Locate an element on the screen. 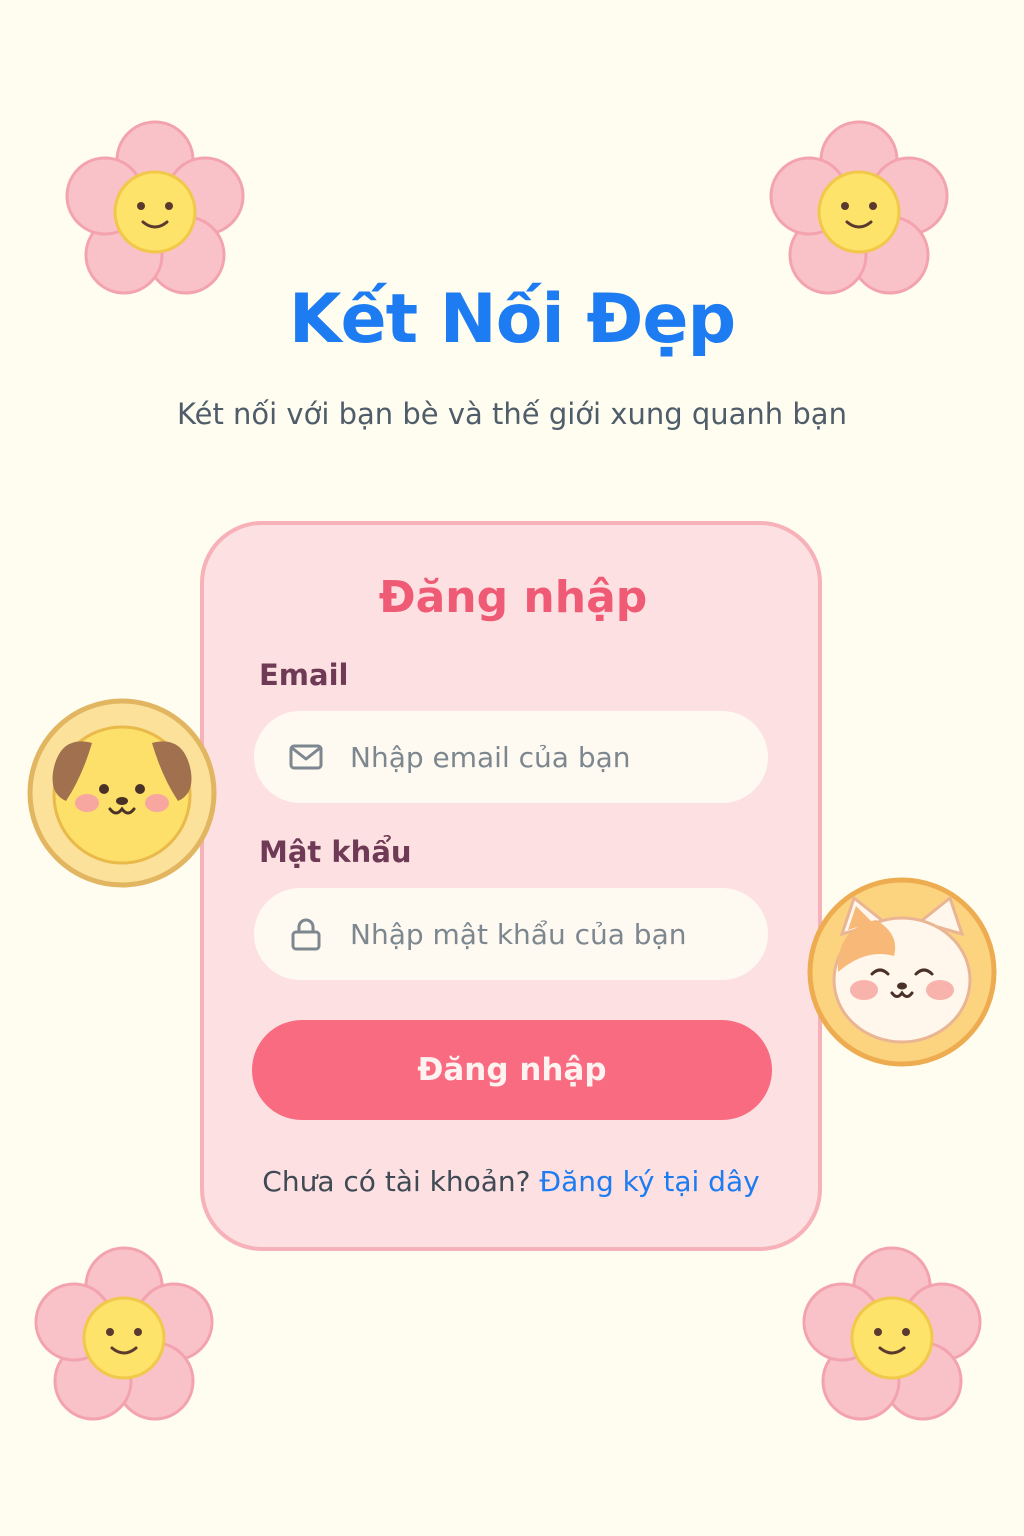 Image resolution: width=1024 pixels, height=1536 pixels. puppy-badge-icon is located at coordinates (122, 793).